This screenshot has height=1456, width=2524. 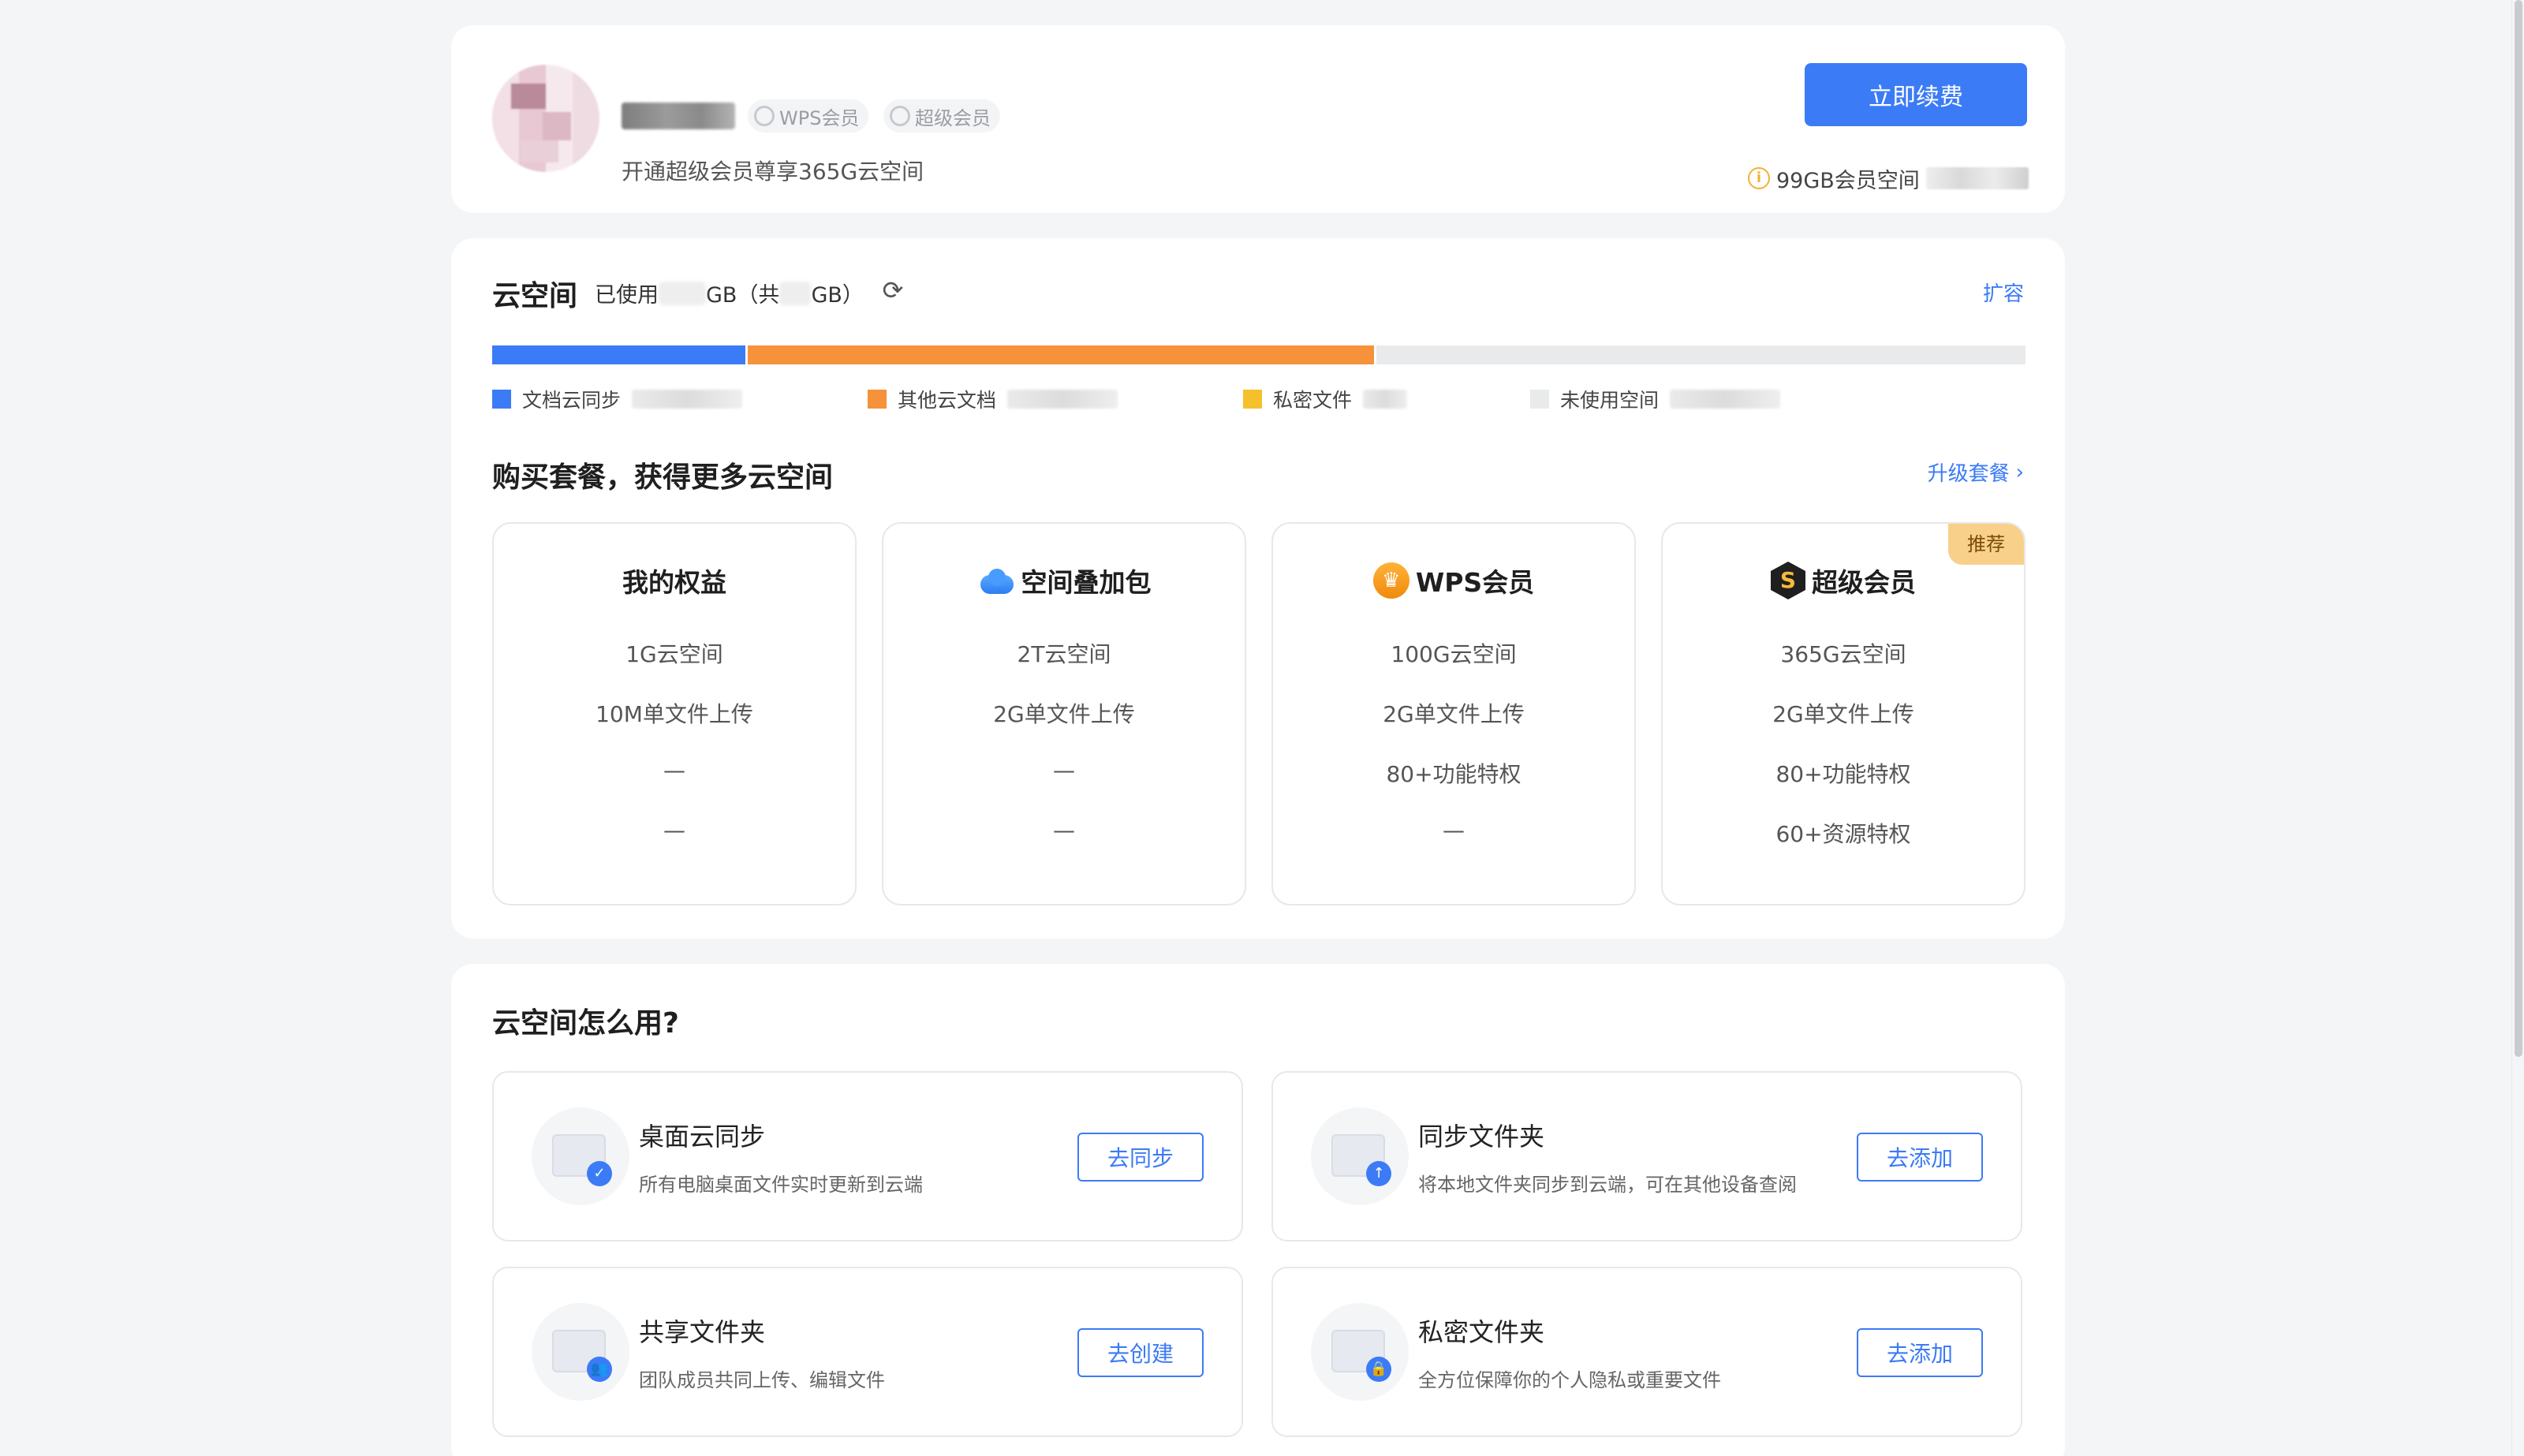 What do you see at coordinates (1759, 178) in the screenshot?
I see `info-icon: i` at bounding box center [1759, 178].